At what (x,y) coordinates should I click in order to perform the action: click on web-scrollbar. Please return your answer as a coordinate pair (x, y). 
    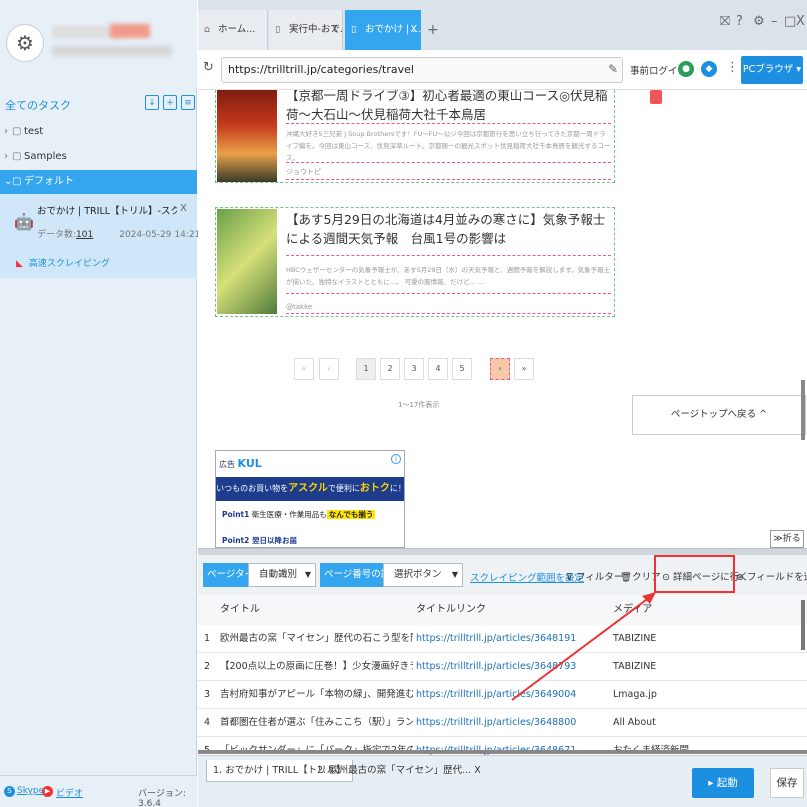
    Looking at the image, I should click on (803, 410).